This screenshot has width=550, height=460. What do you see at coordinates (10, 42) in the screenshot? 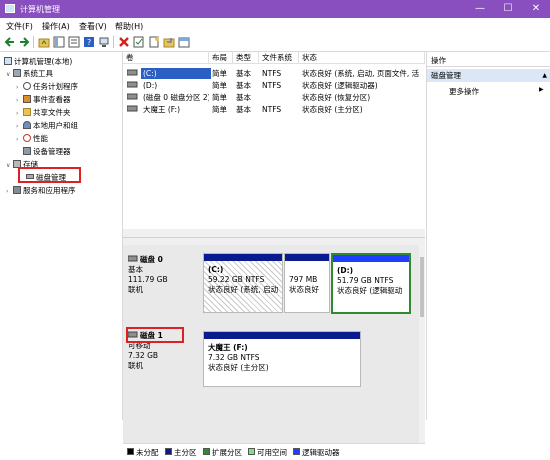
I see `back-arrow-icon` at bounding box center [10, 42].